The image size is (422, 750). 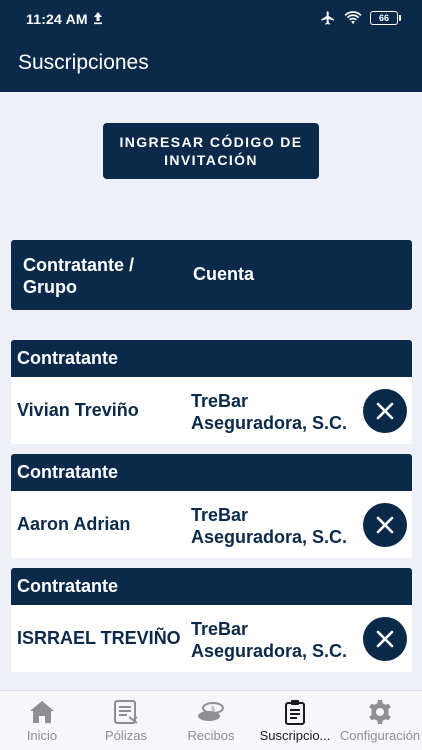 What do you see at coordinates (57, 19) in the screenshot?
I see `status-time: 11:24 AM` at bounding box center [57, 19].